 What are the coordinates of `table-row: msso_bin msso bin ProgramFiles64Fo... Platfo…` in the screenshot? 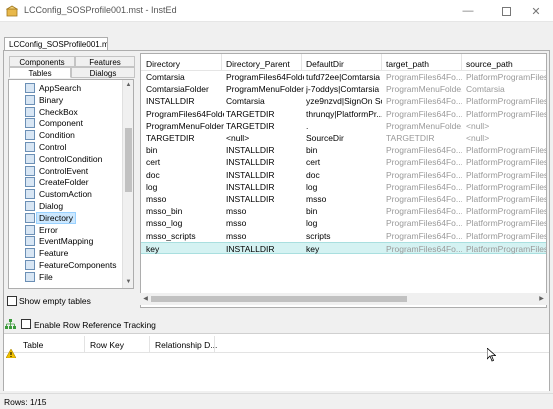 It's located at (343, 211).